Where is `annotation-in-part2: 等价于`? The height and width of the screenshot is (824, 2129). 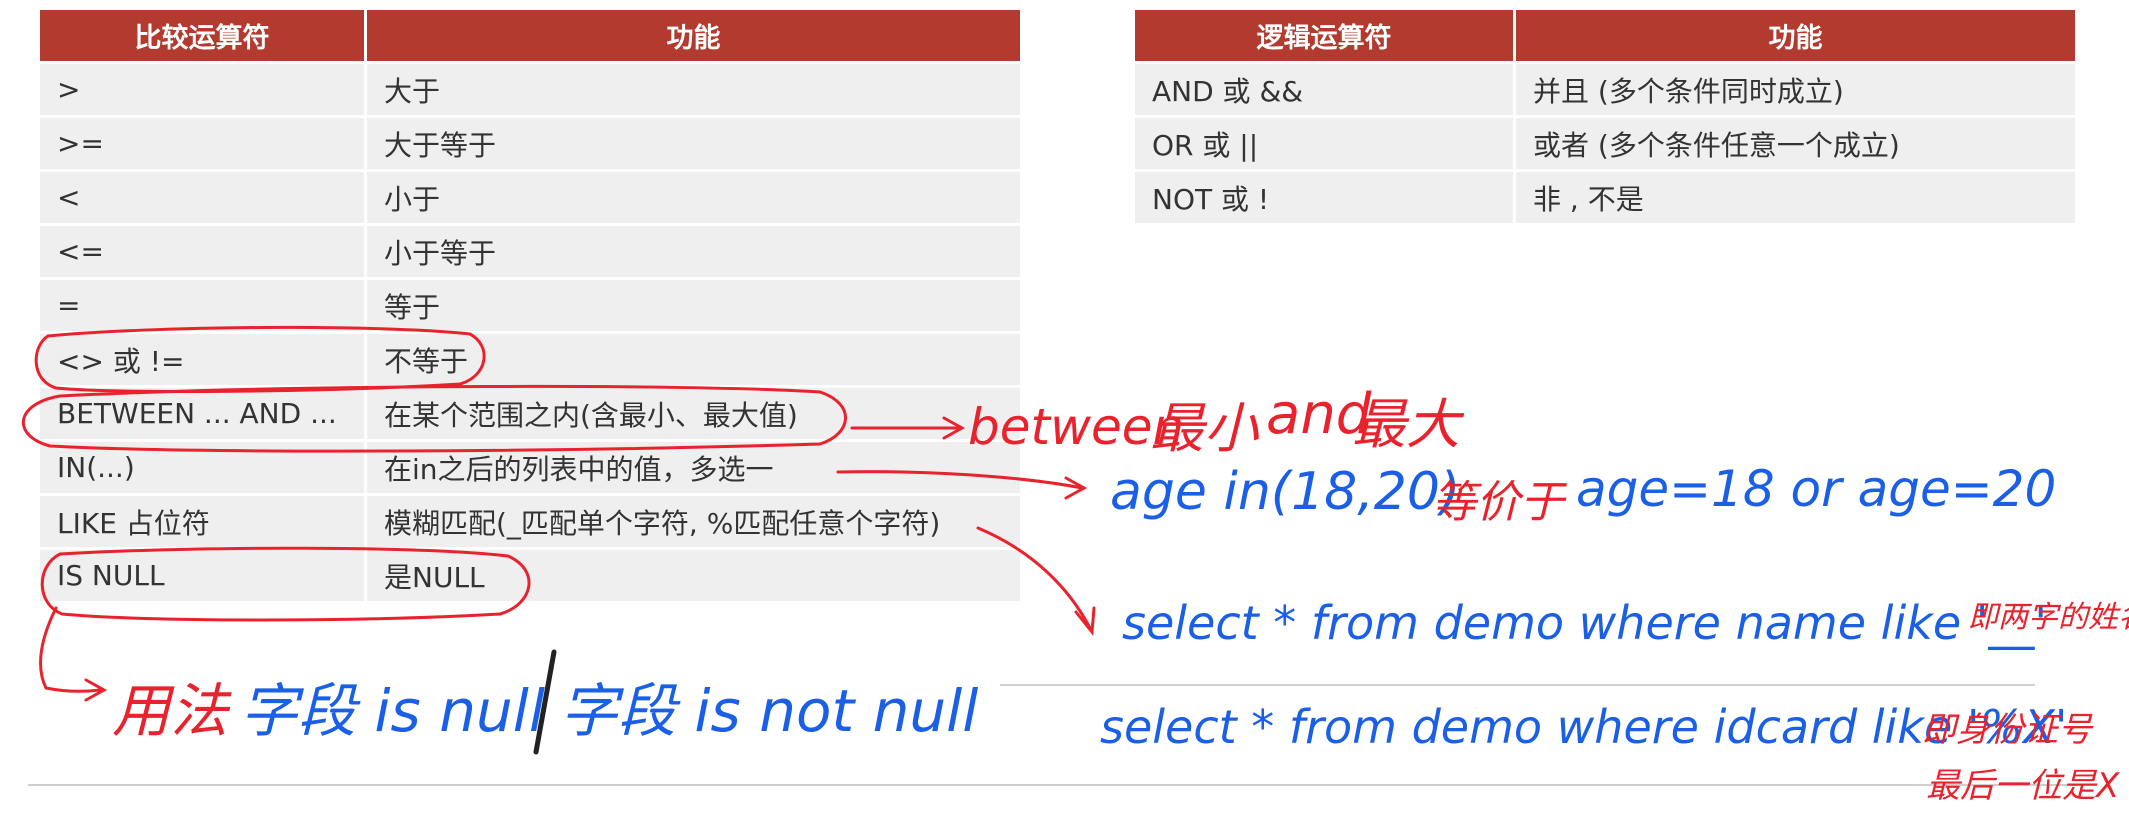
annotation-in-part2: 等价于 is located at coordinates (1498, 502).